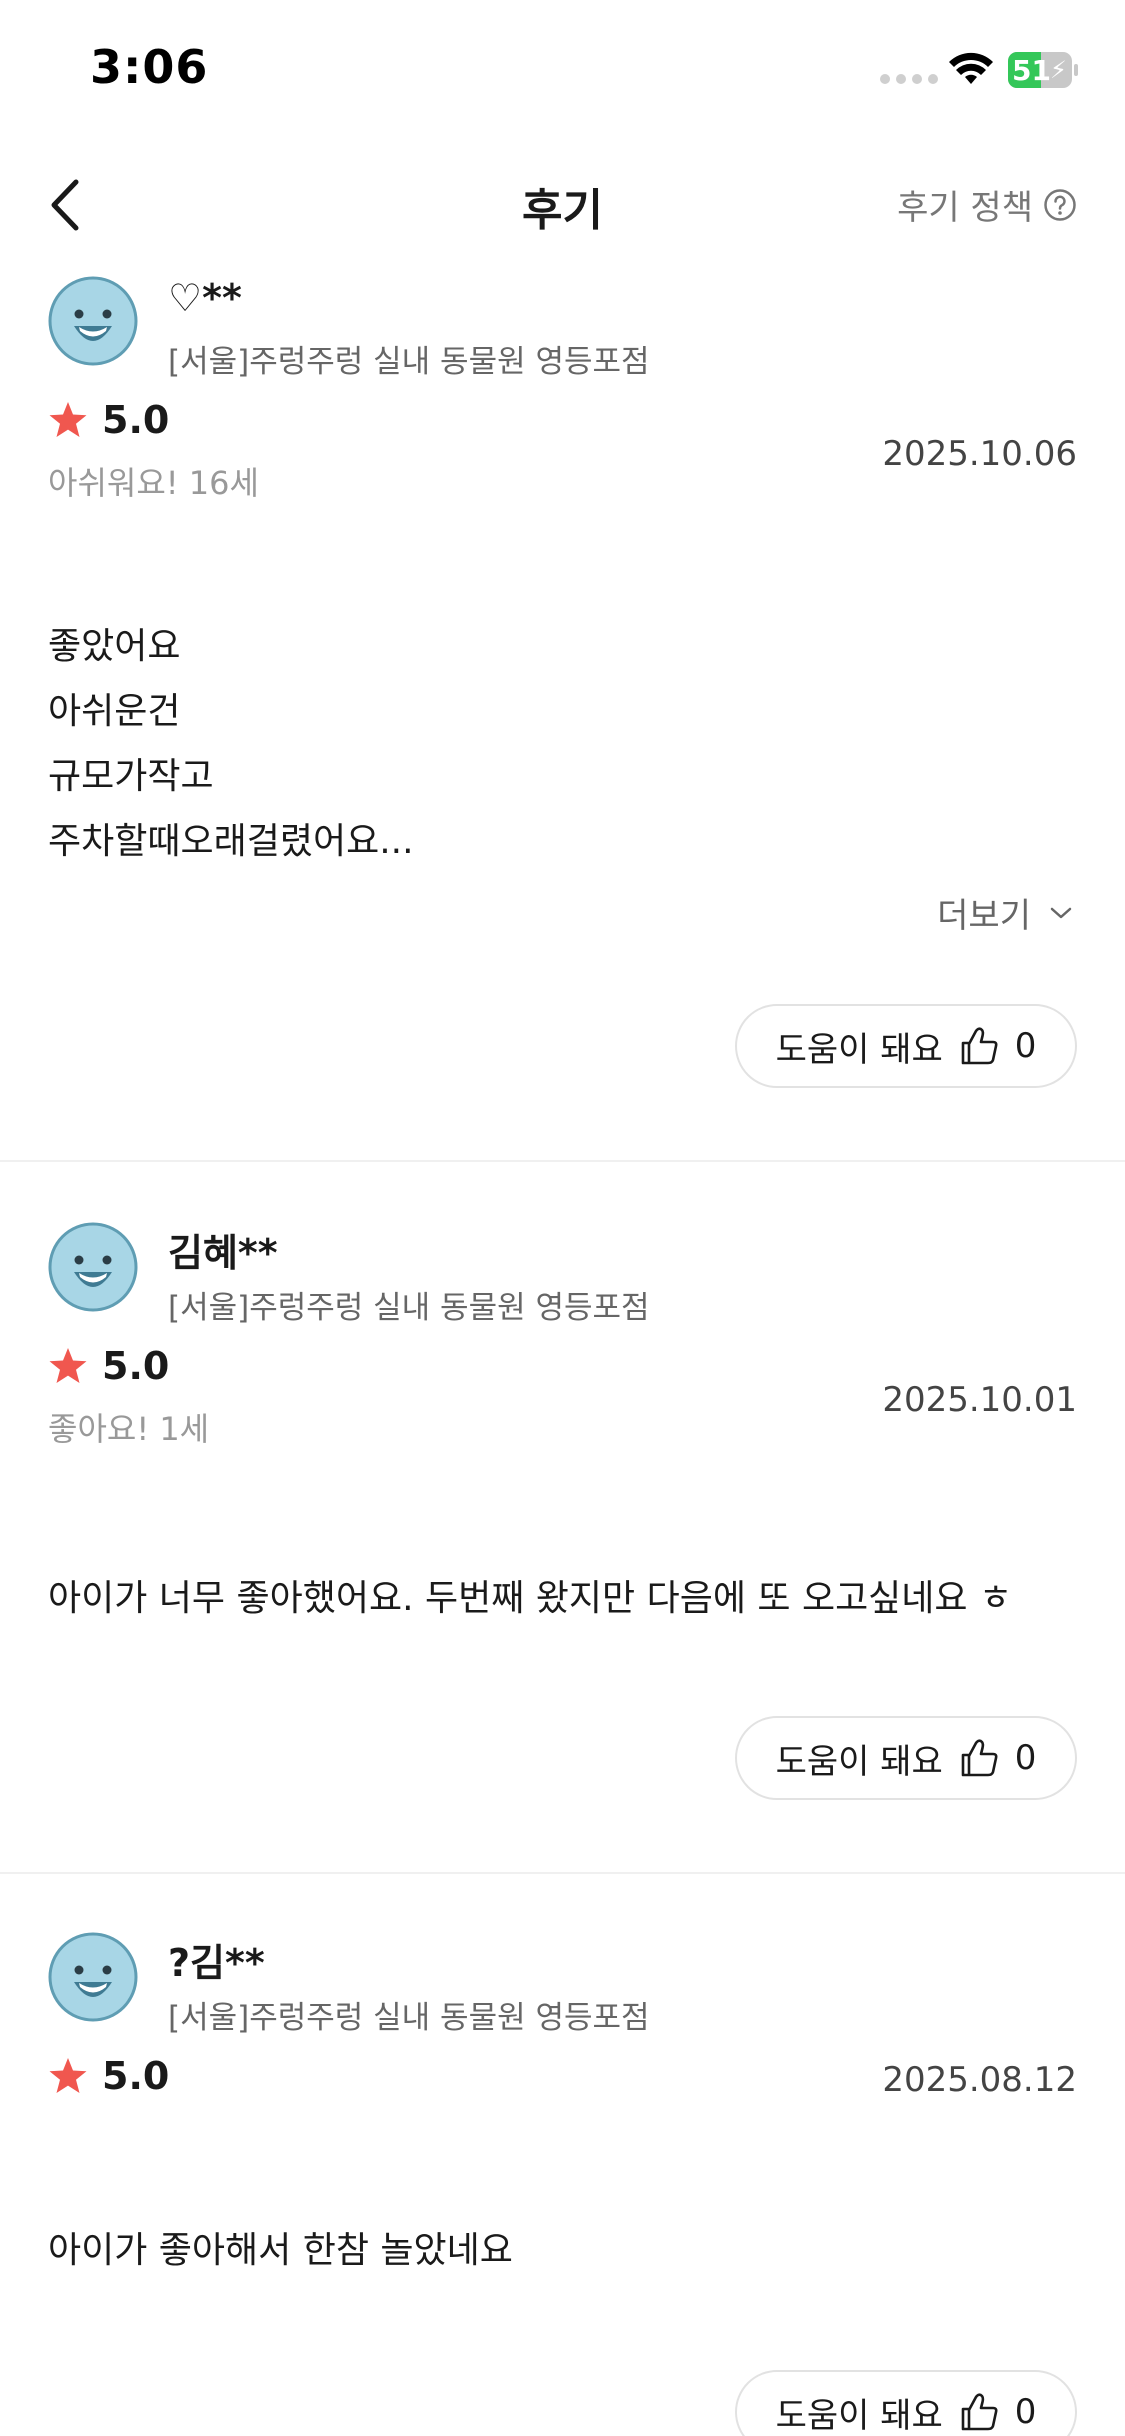 The height and width of the screenshot is (2436, 1125). What do you see at coordinates (979, 1400) in the screenshot?
I see `review-date: 2025.10.01` at bounding box center [979, 1400].